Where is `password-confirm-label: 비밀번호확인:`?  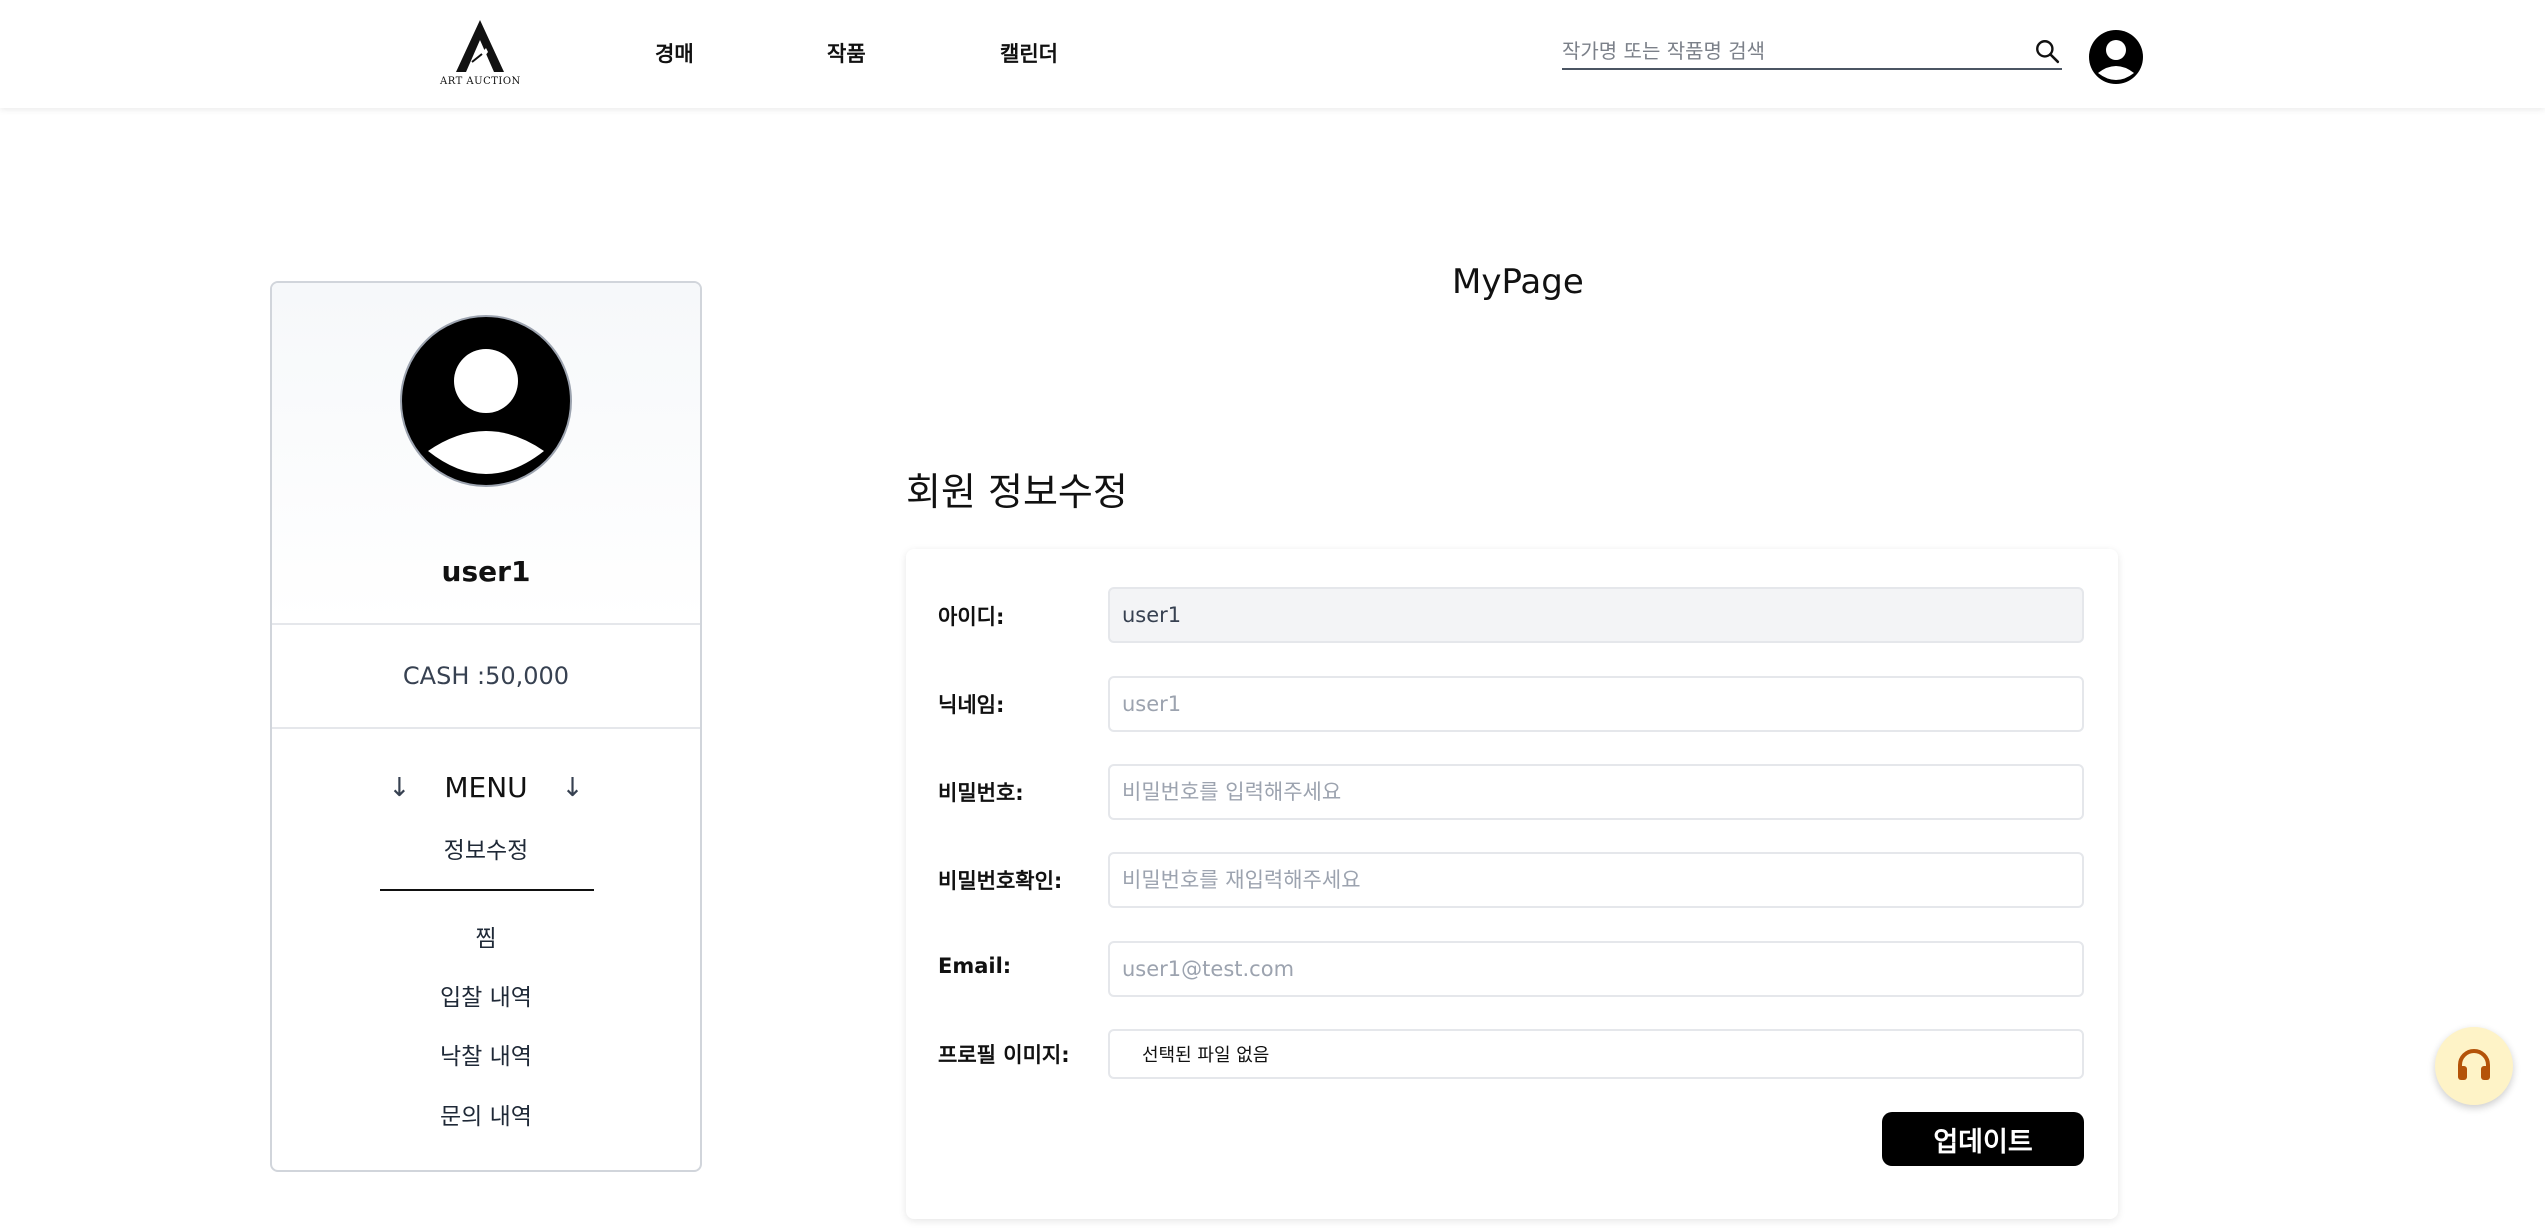 password-confirm-label: 비밀번호확인: is located at coordinates (1000, 881).